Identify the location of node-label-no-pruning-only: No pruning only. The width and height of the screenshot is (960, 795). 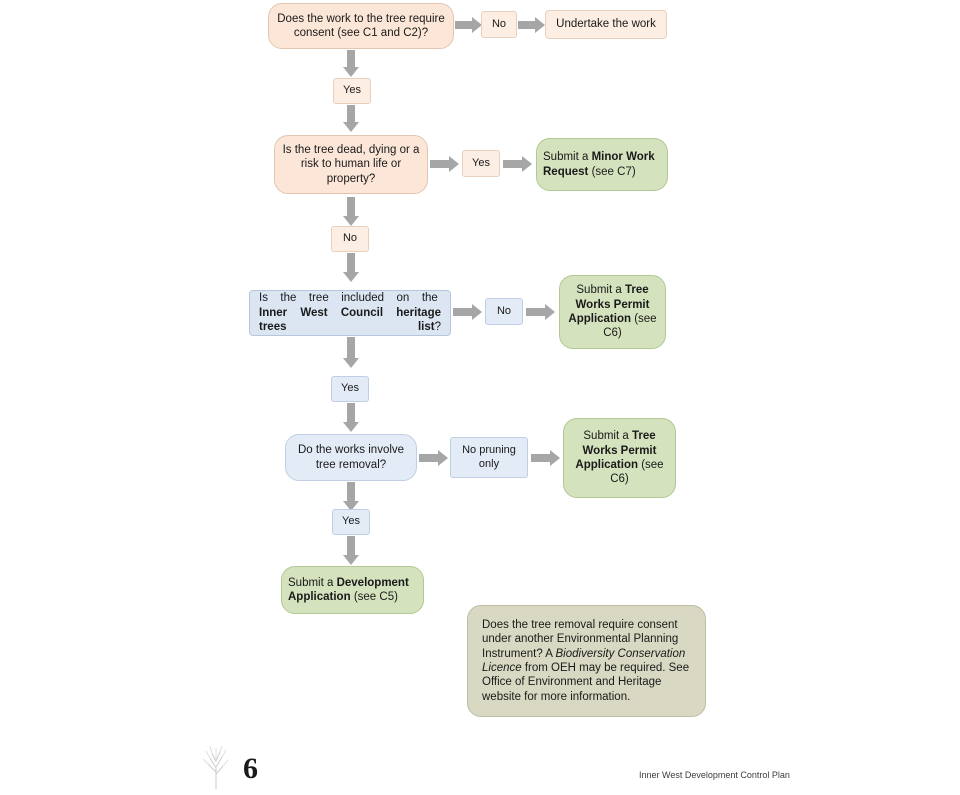
(489, 457).